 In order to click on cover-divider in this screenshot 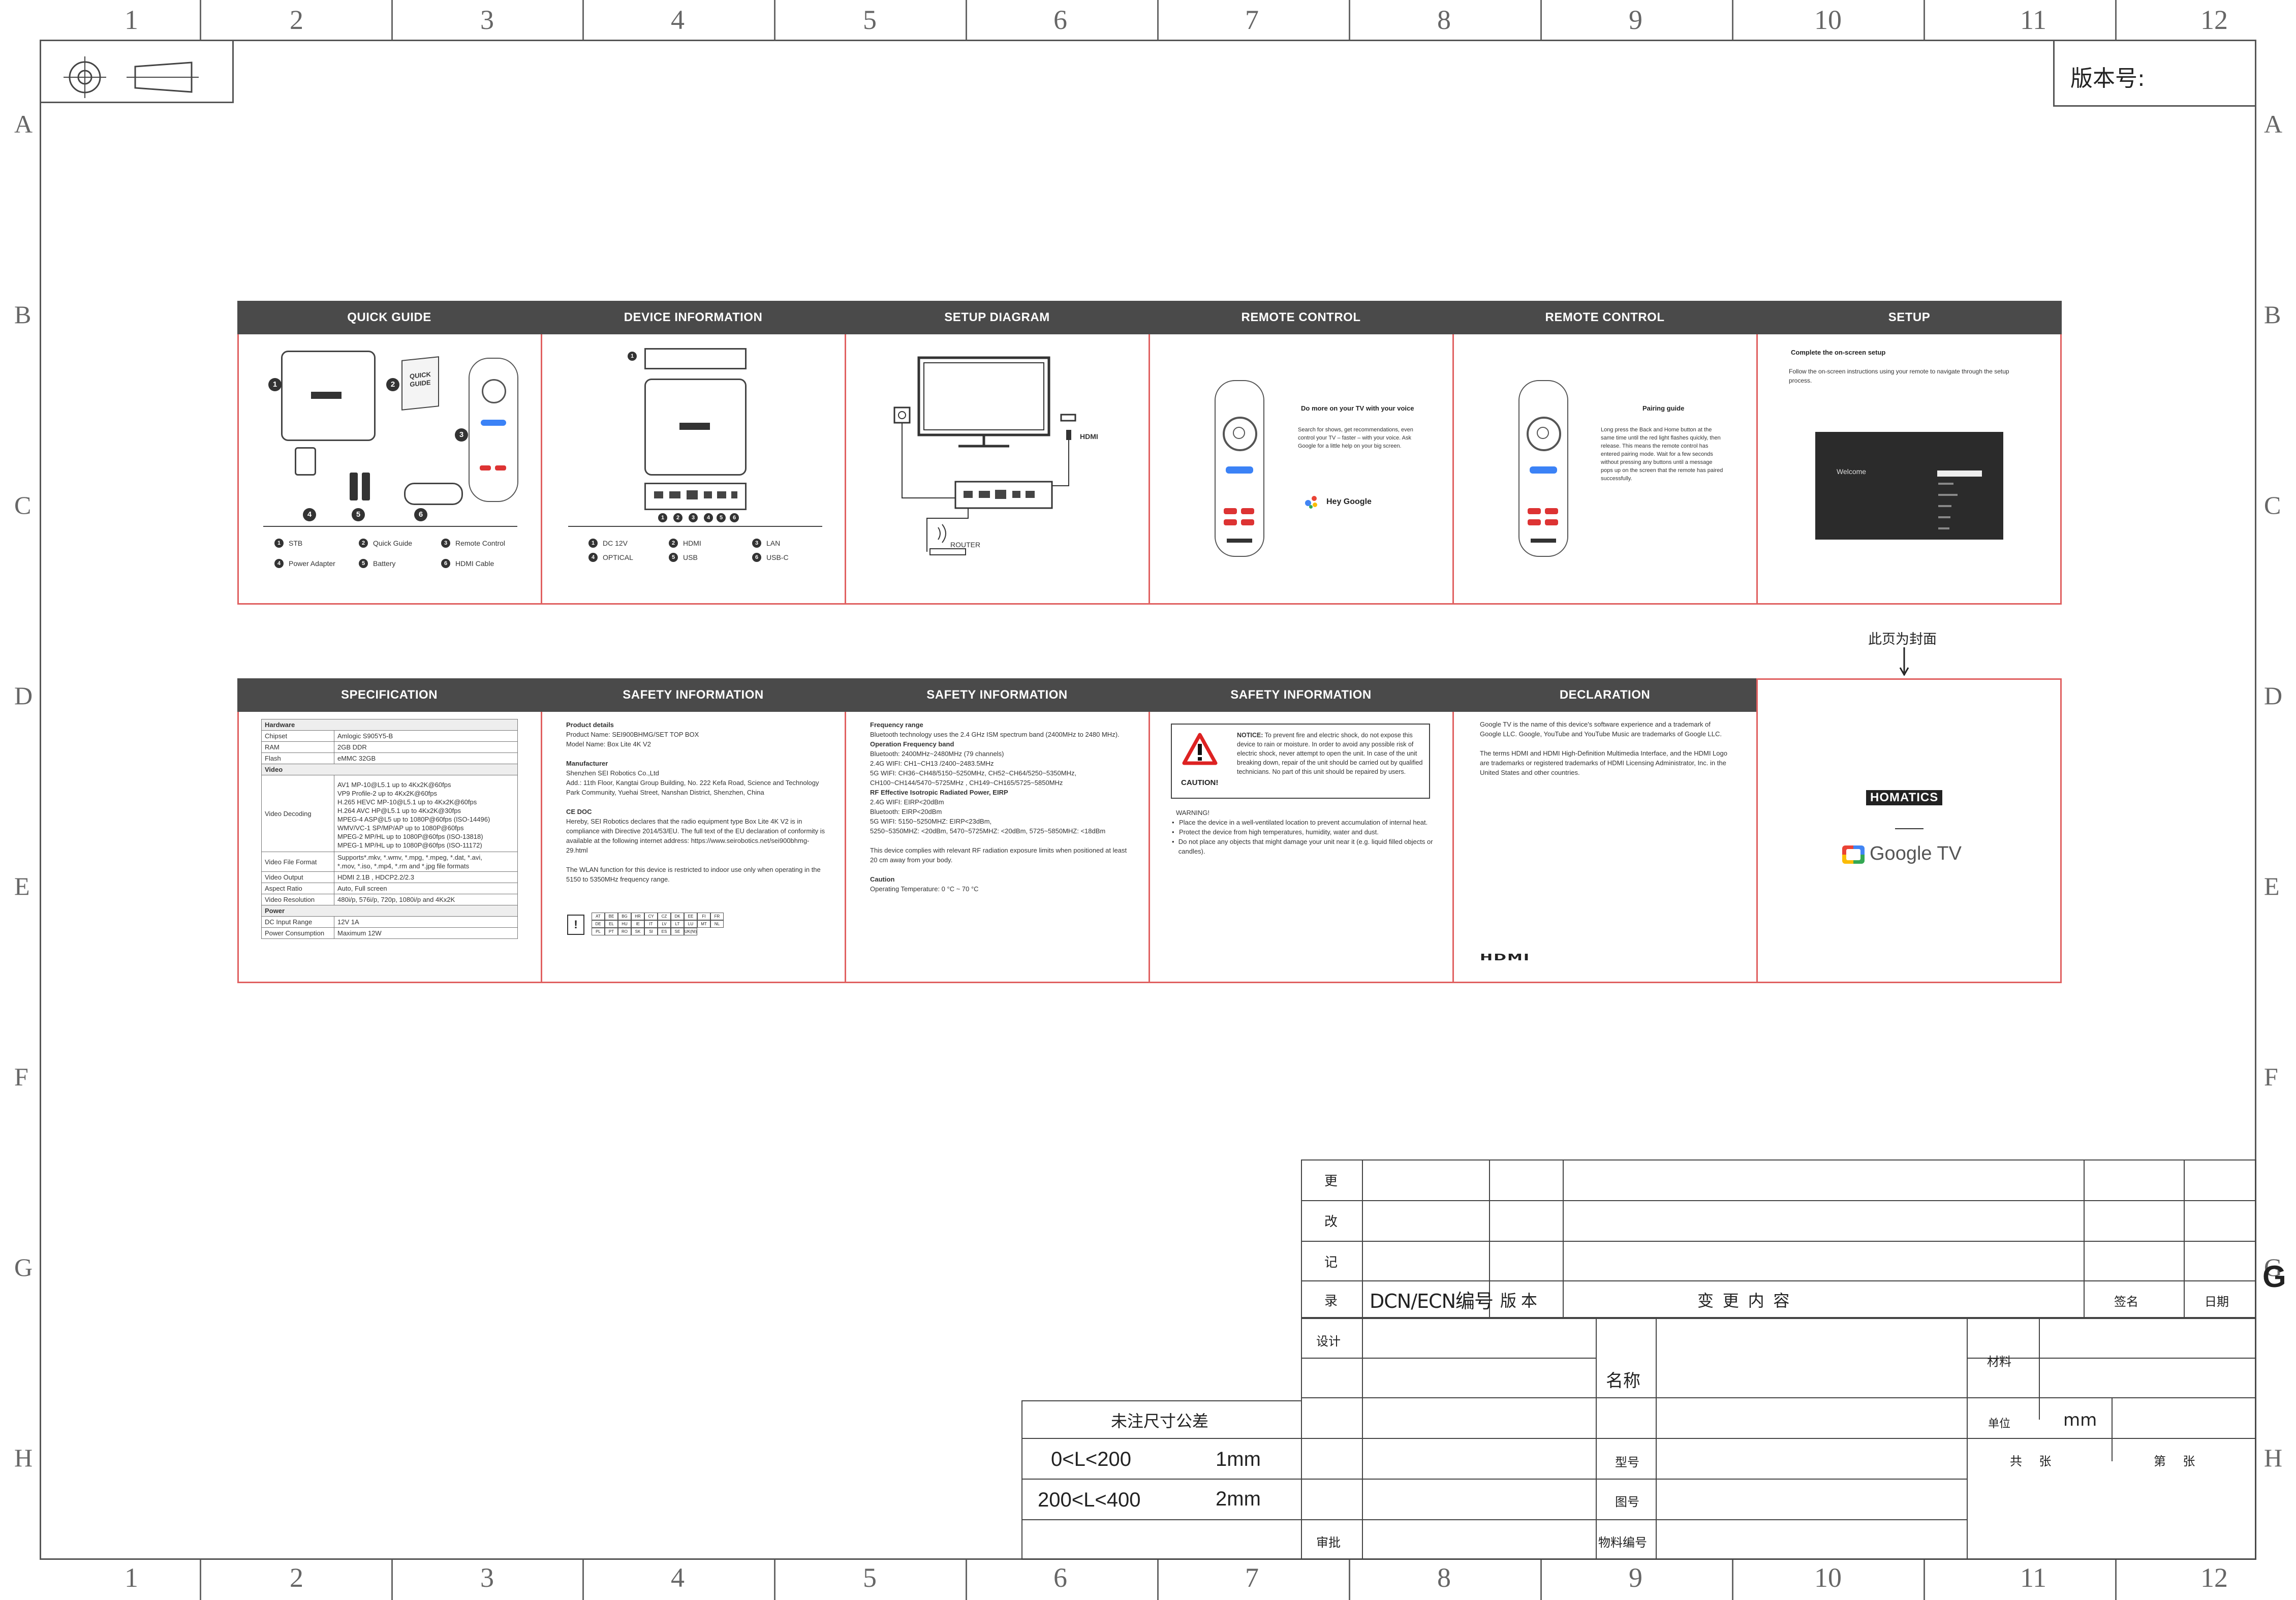, I will do `click(1909, 828)`.